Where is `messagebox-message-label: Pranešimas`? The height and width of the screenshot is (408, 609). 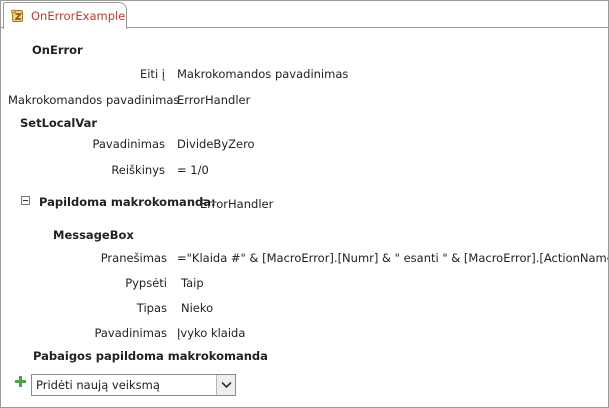
messagebox-message-label: Pranešimas is located at coordinates (133, 258).